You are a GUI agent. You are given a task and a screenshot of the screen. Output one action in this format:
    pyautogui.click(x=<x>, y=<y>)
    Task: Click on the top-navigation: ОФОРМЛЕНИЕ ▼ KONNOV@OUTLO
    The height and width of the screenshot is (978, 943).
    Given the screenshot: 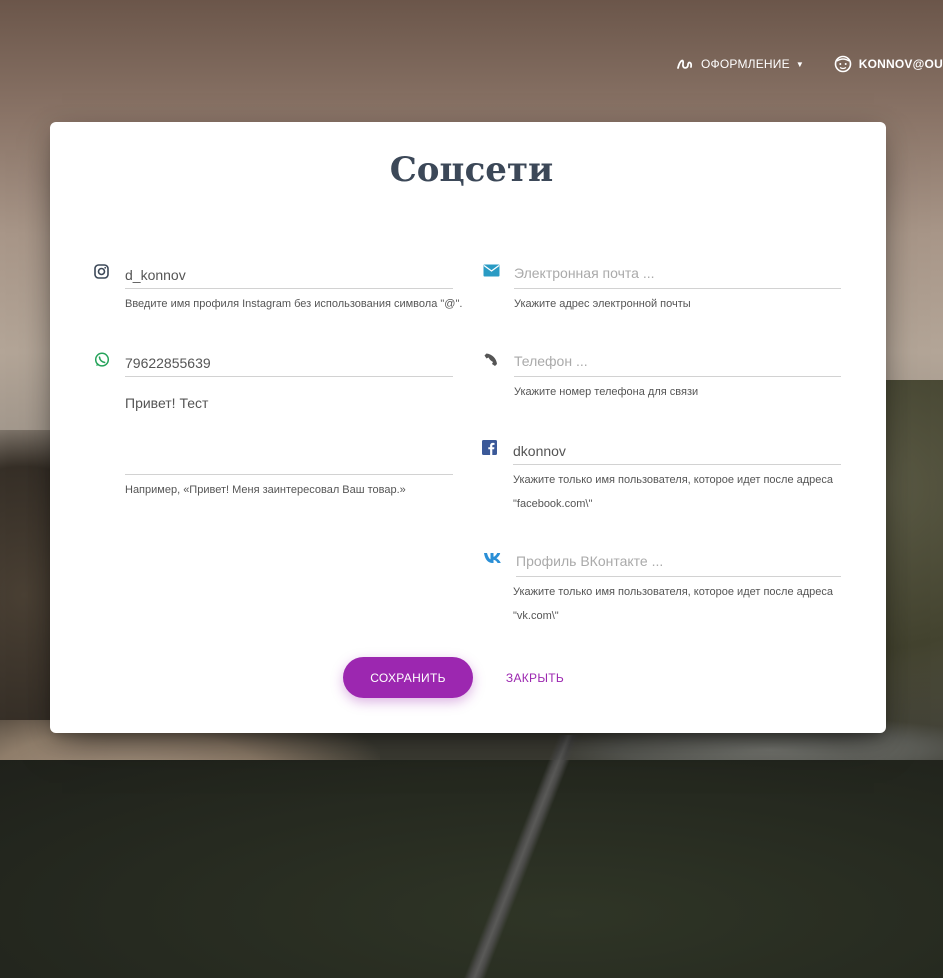 What is the action you would take?
    pyautogui.click(x=809, y=64)
    